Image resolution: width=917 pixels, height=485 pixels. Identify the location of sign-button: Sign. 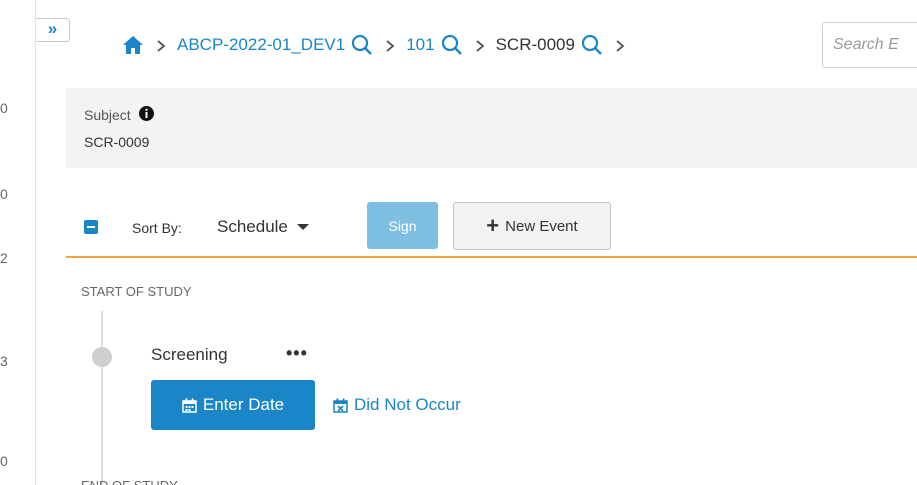
(402, 225).